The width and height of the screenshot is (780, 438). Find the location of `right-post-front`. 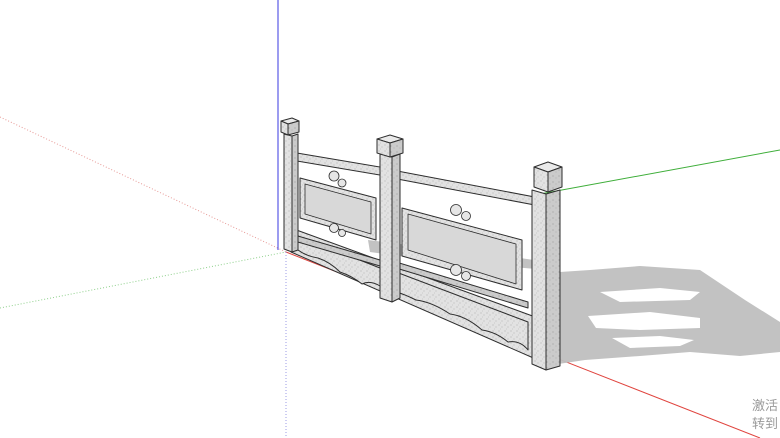

right-post-front is located at coordinates (539, 280).